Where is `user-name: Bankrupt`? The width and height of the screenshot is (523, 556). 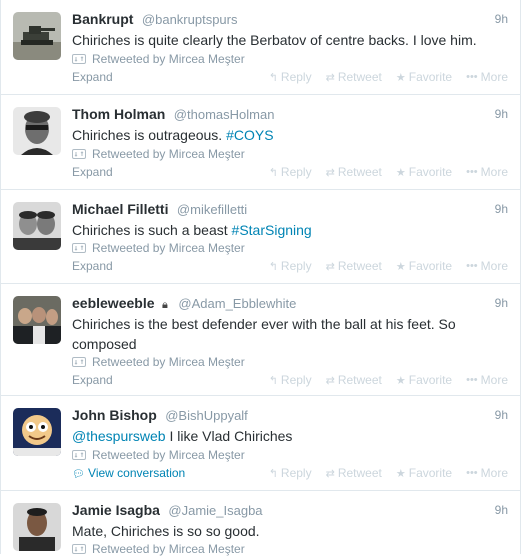
user-name: Bankrupt is located at coordinates (102, 19).